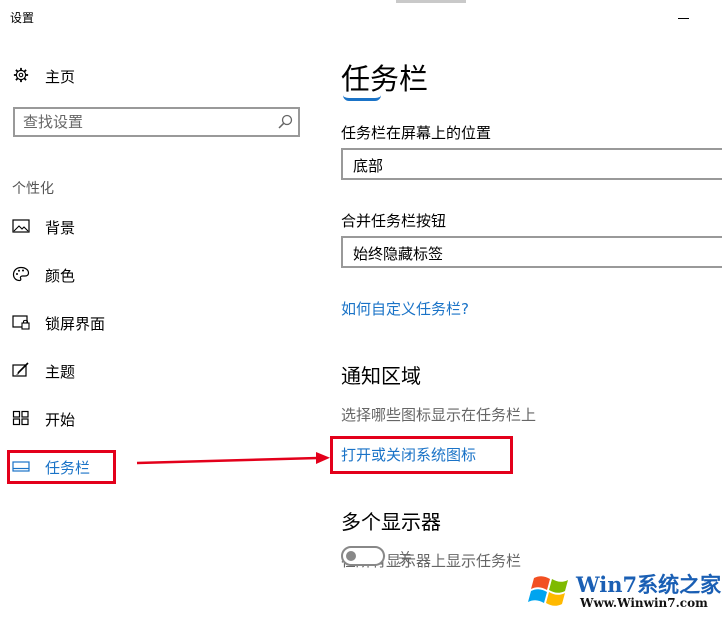  I want to click on watermark-brand: Win7系统之家, so click(649, 584).